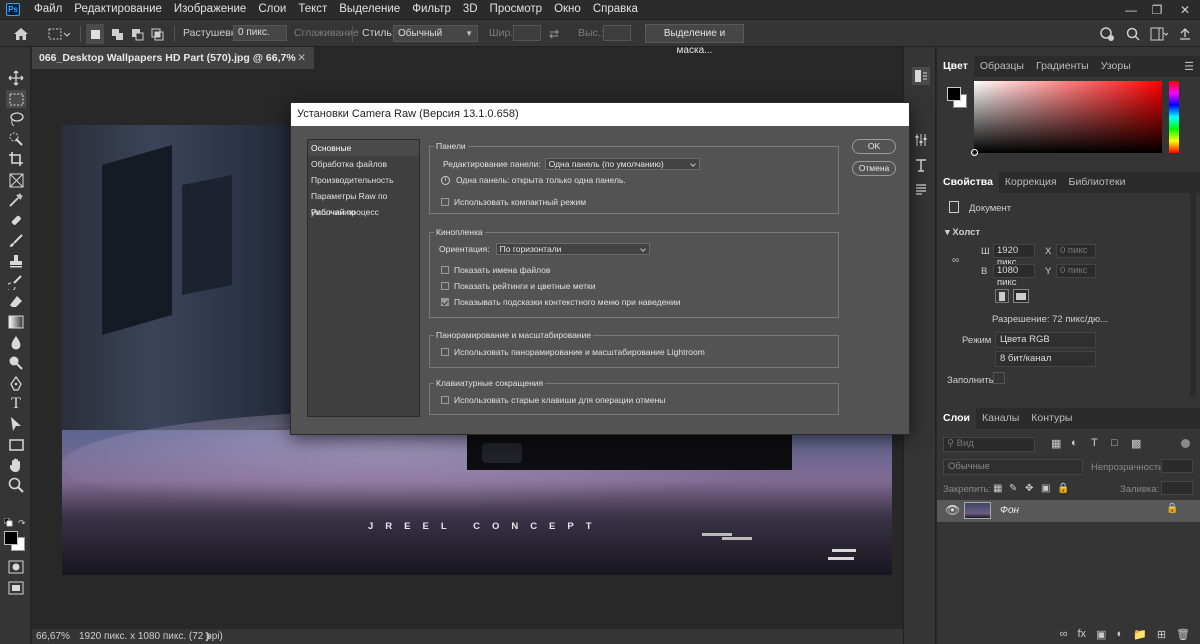  Describe the element at coordinates (1174, 117) in the screenshot. I see `hue-slider` at that location.